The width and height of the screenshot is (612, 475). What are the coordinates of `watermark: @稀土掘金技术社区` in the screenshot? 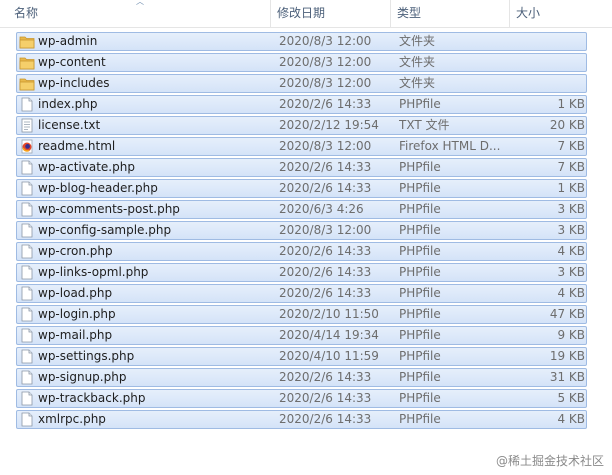 It's located at (549, 461).